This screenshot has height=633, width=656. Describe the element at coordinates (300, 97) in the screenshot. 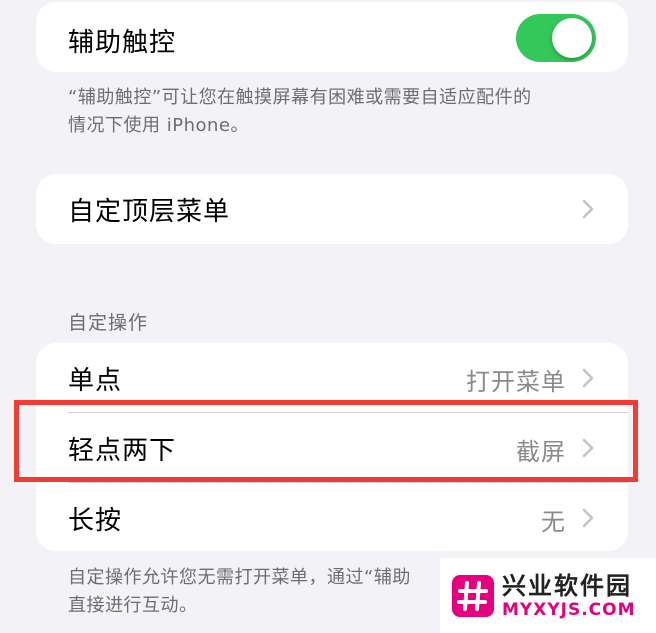

I see `footnote-line-1: “辅助触控”可让您在触摸屏幕有困难或需要自适应配件的` at that location.